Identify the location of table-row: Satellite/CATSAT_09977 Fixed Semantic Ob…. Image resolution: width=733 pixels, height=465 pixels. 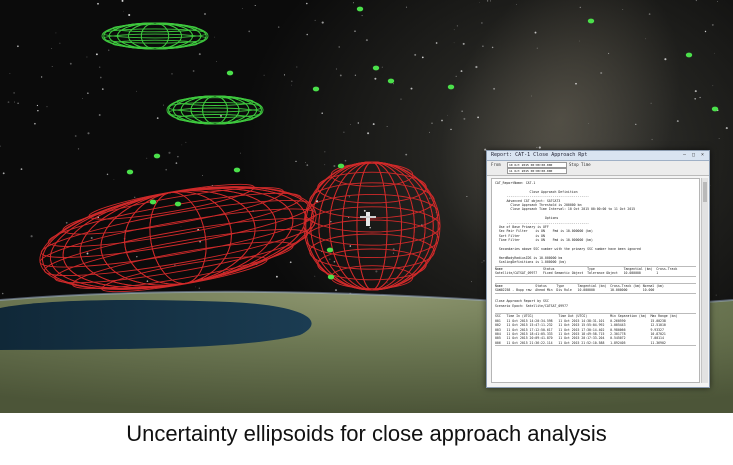
(585, 273).